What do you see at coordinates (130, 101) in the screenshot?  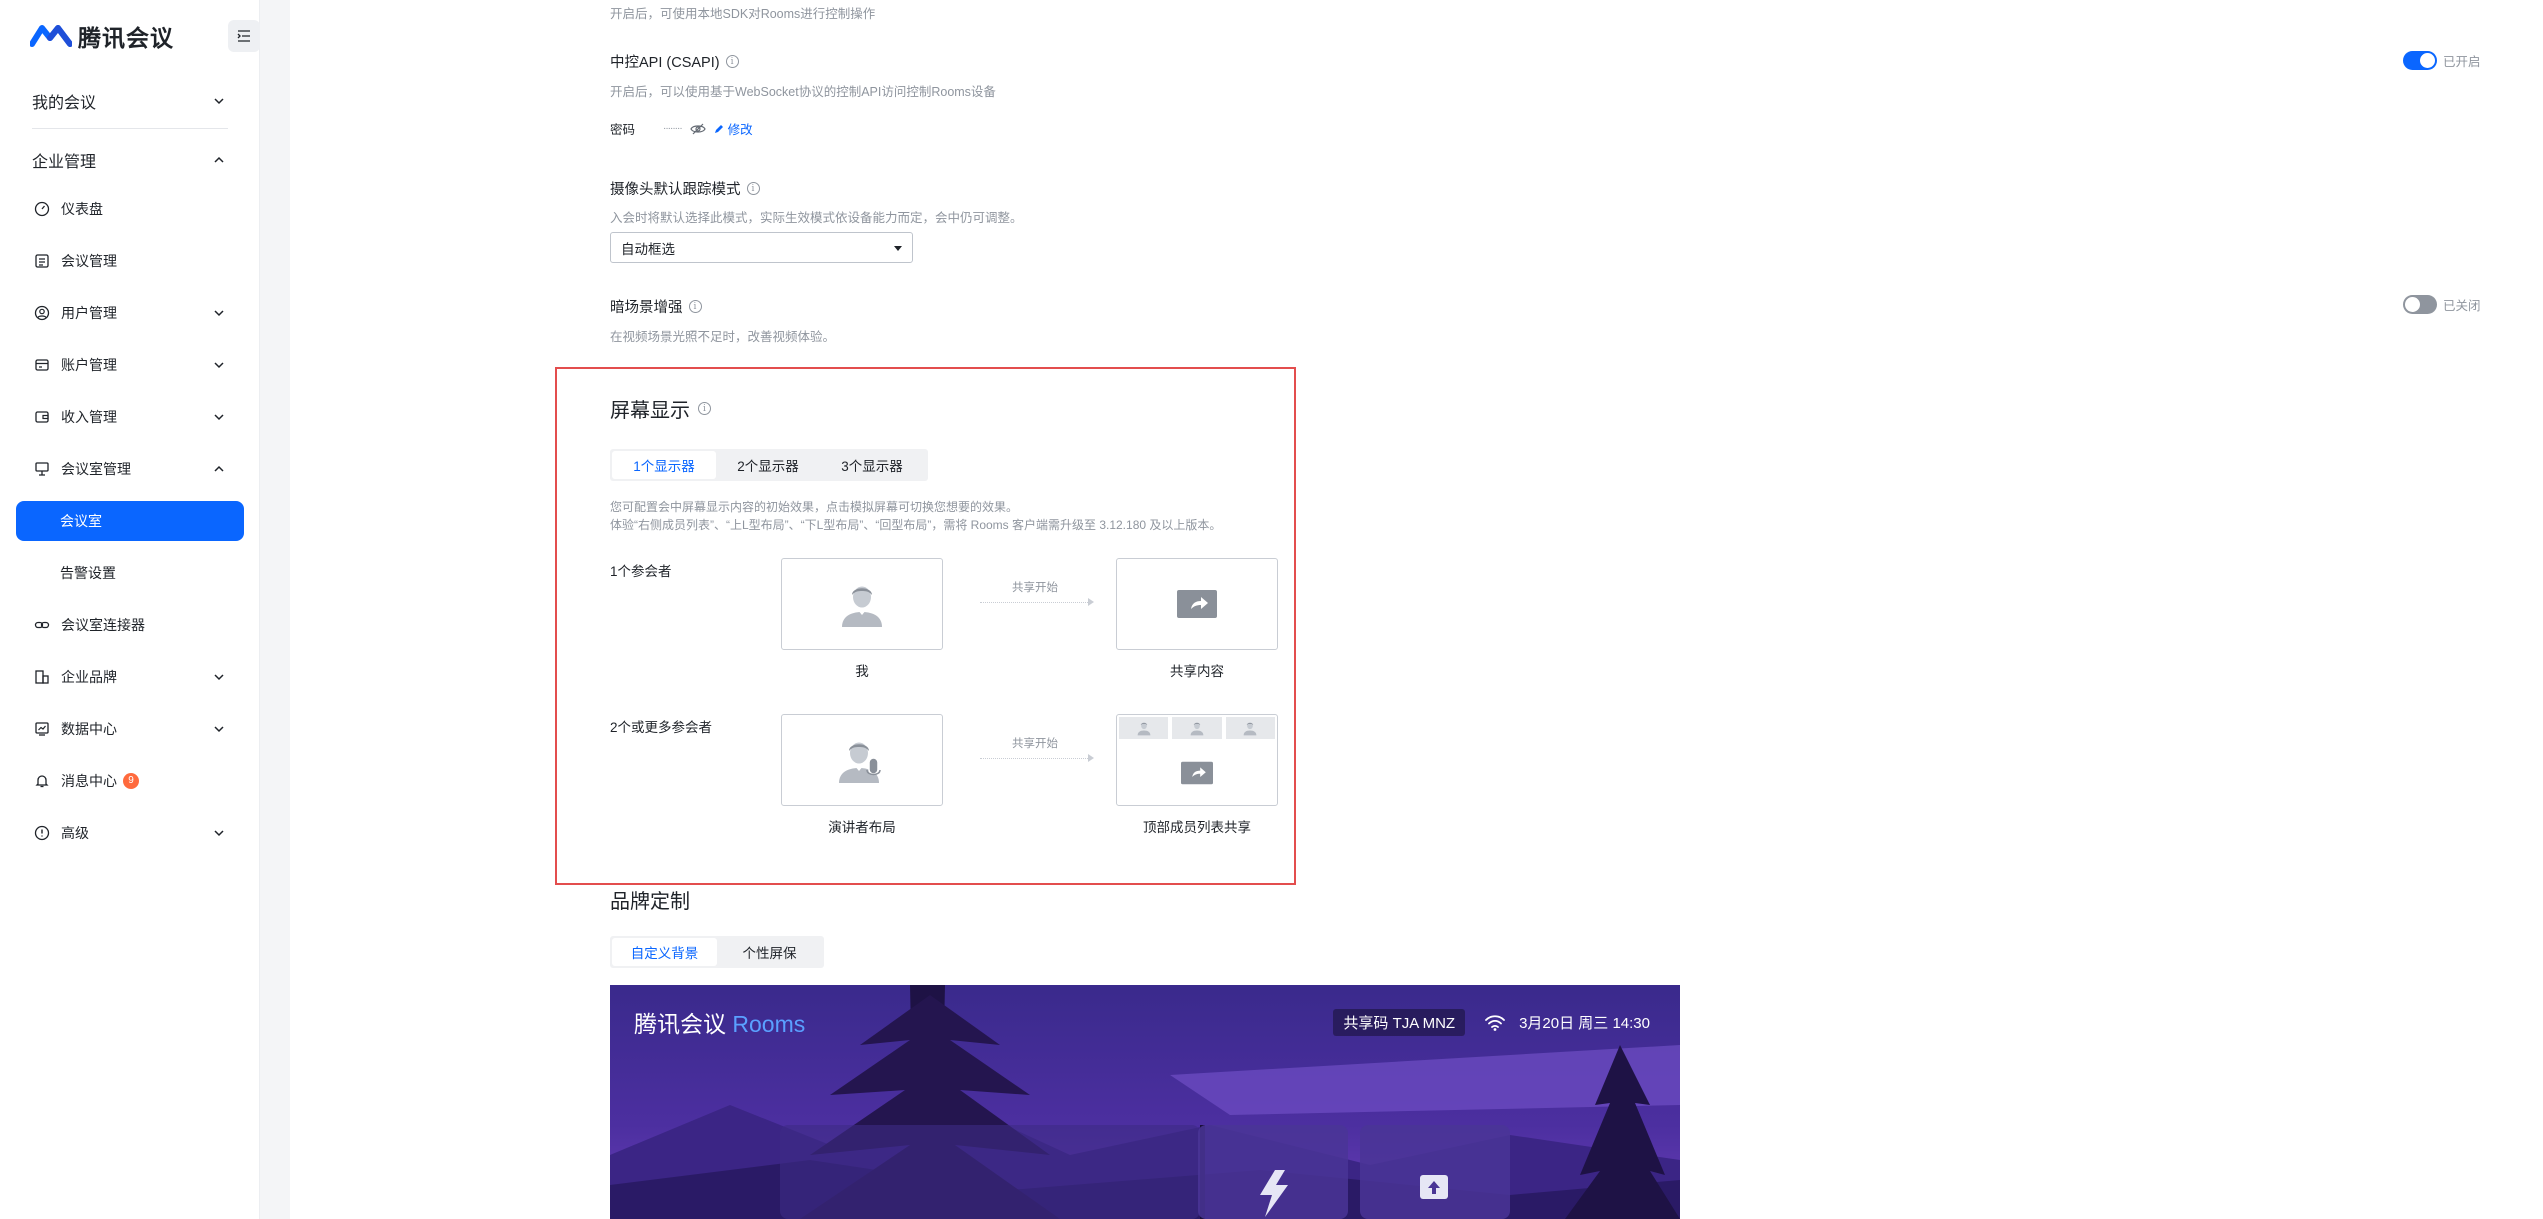 I see `nav-group-my-meetings: 我的会议` at bounding box center [130, 101].